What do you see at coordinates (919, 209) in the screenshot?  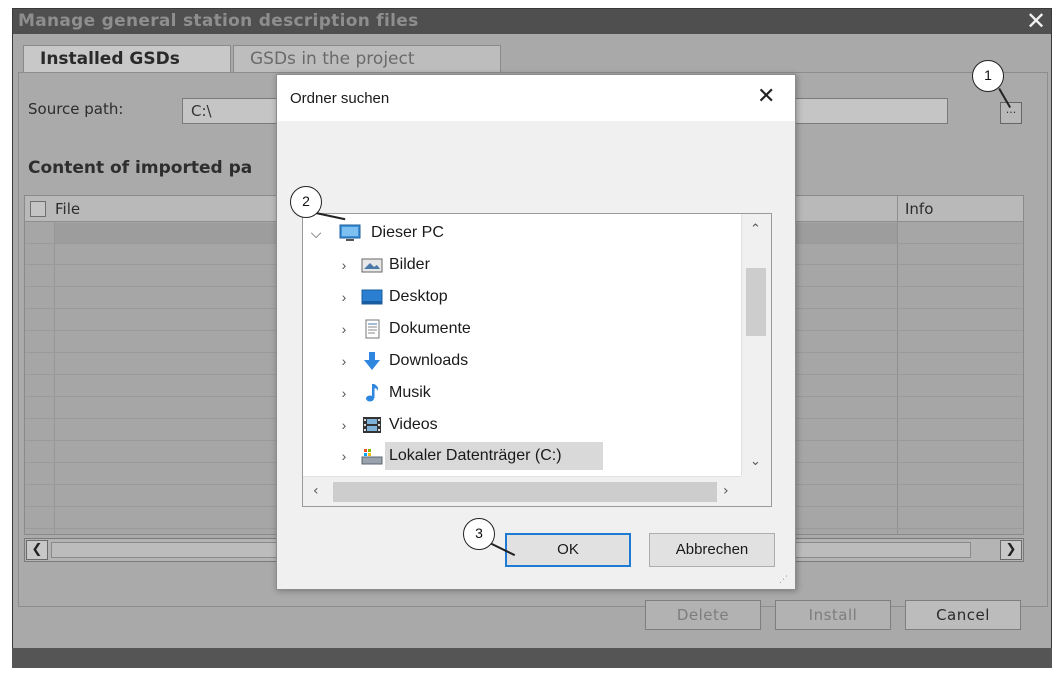 I see `column-header-info: Info` at bounding box center [919, 209].